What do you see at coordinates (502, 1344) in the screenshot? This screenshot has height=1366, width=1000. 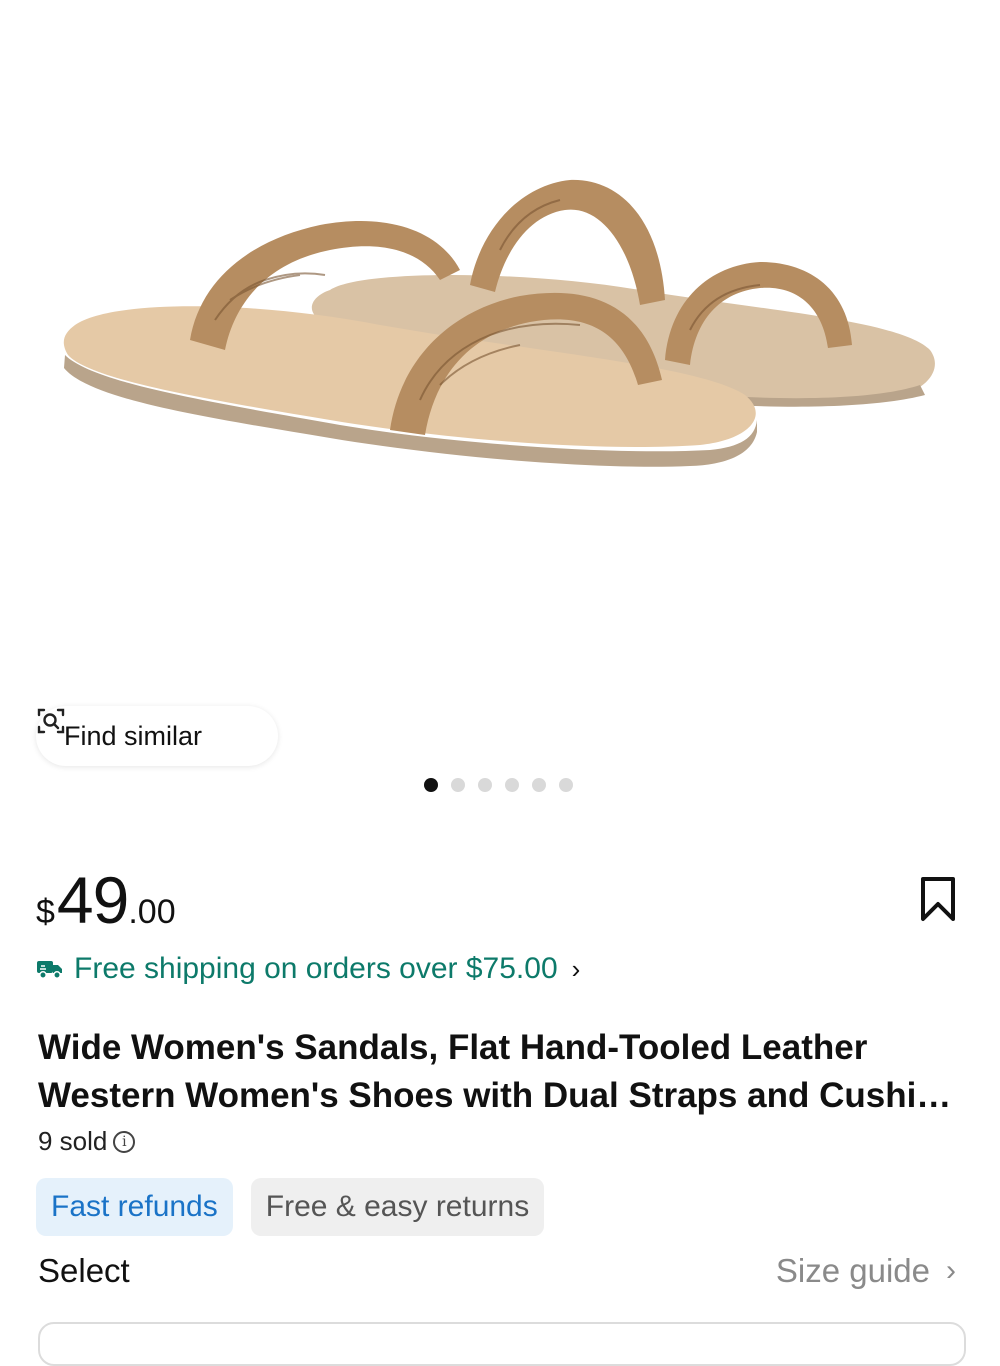 I see `size-option-box` at bounding box center [502, 1344].